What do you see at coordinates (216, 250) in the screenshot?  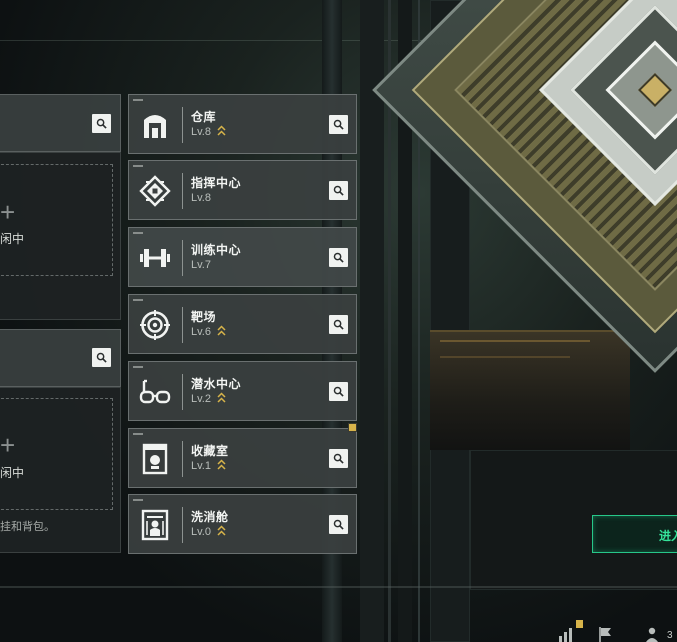 I see `facility-name: 训练中心` at bounding box center [216, 250].